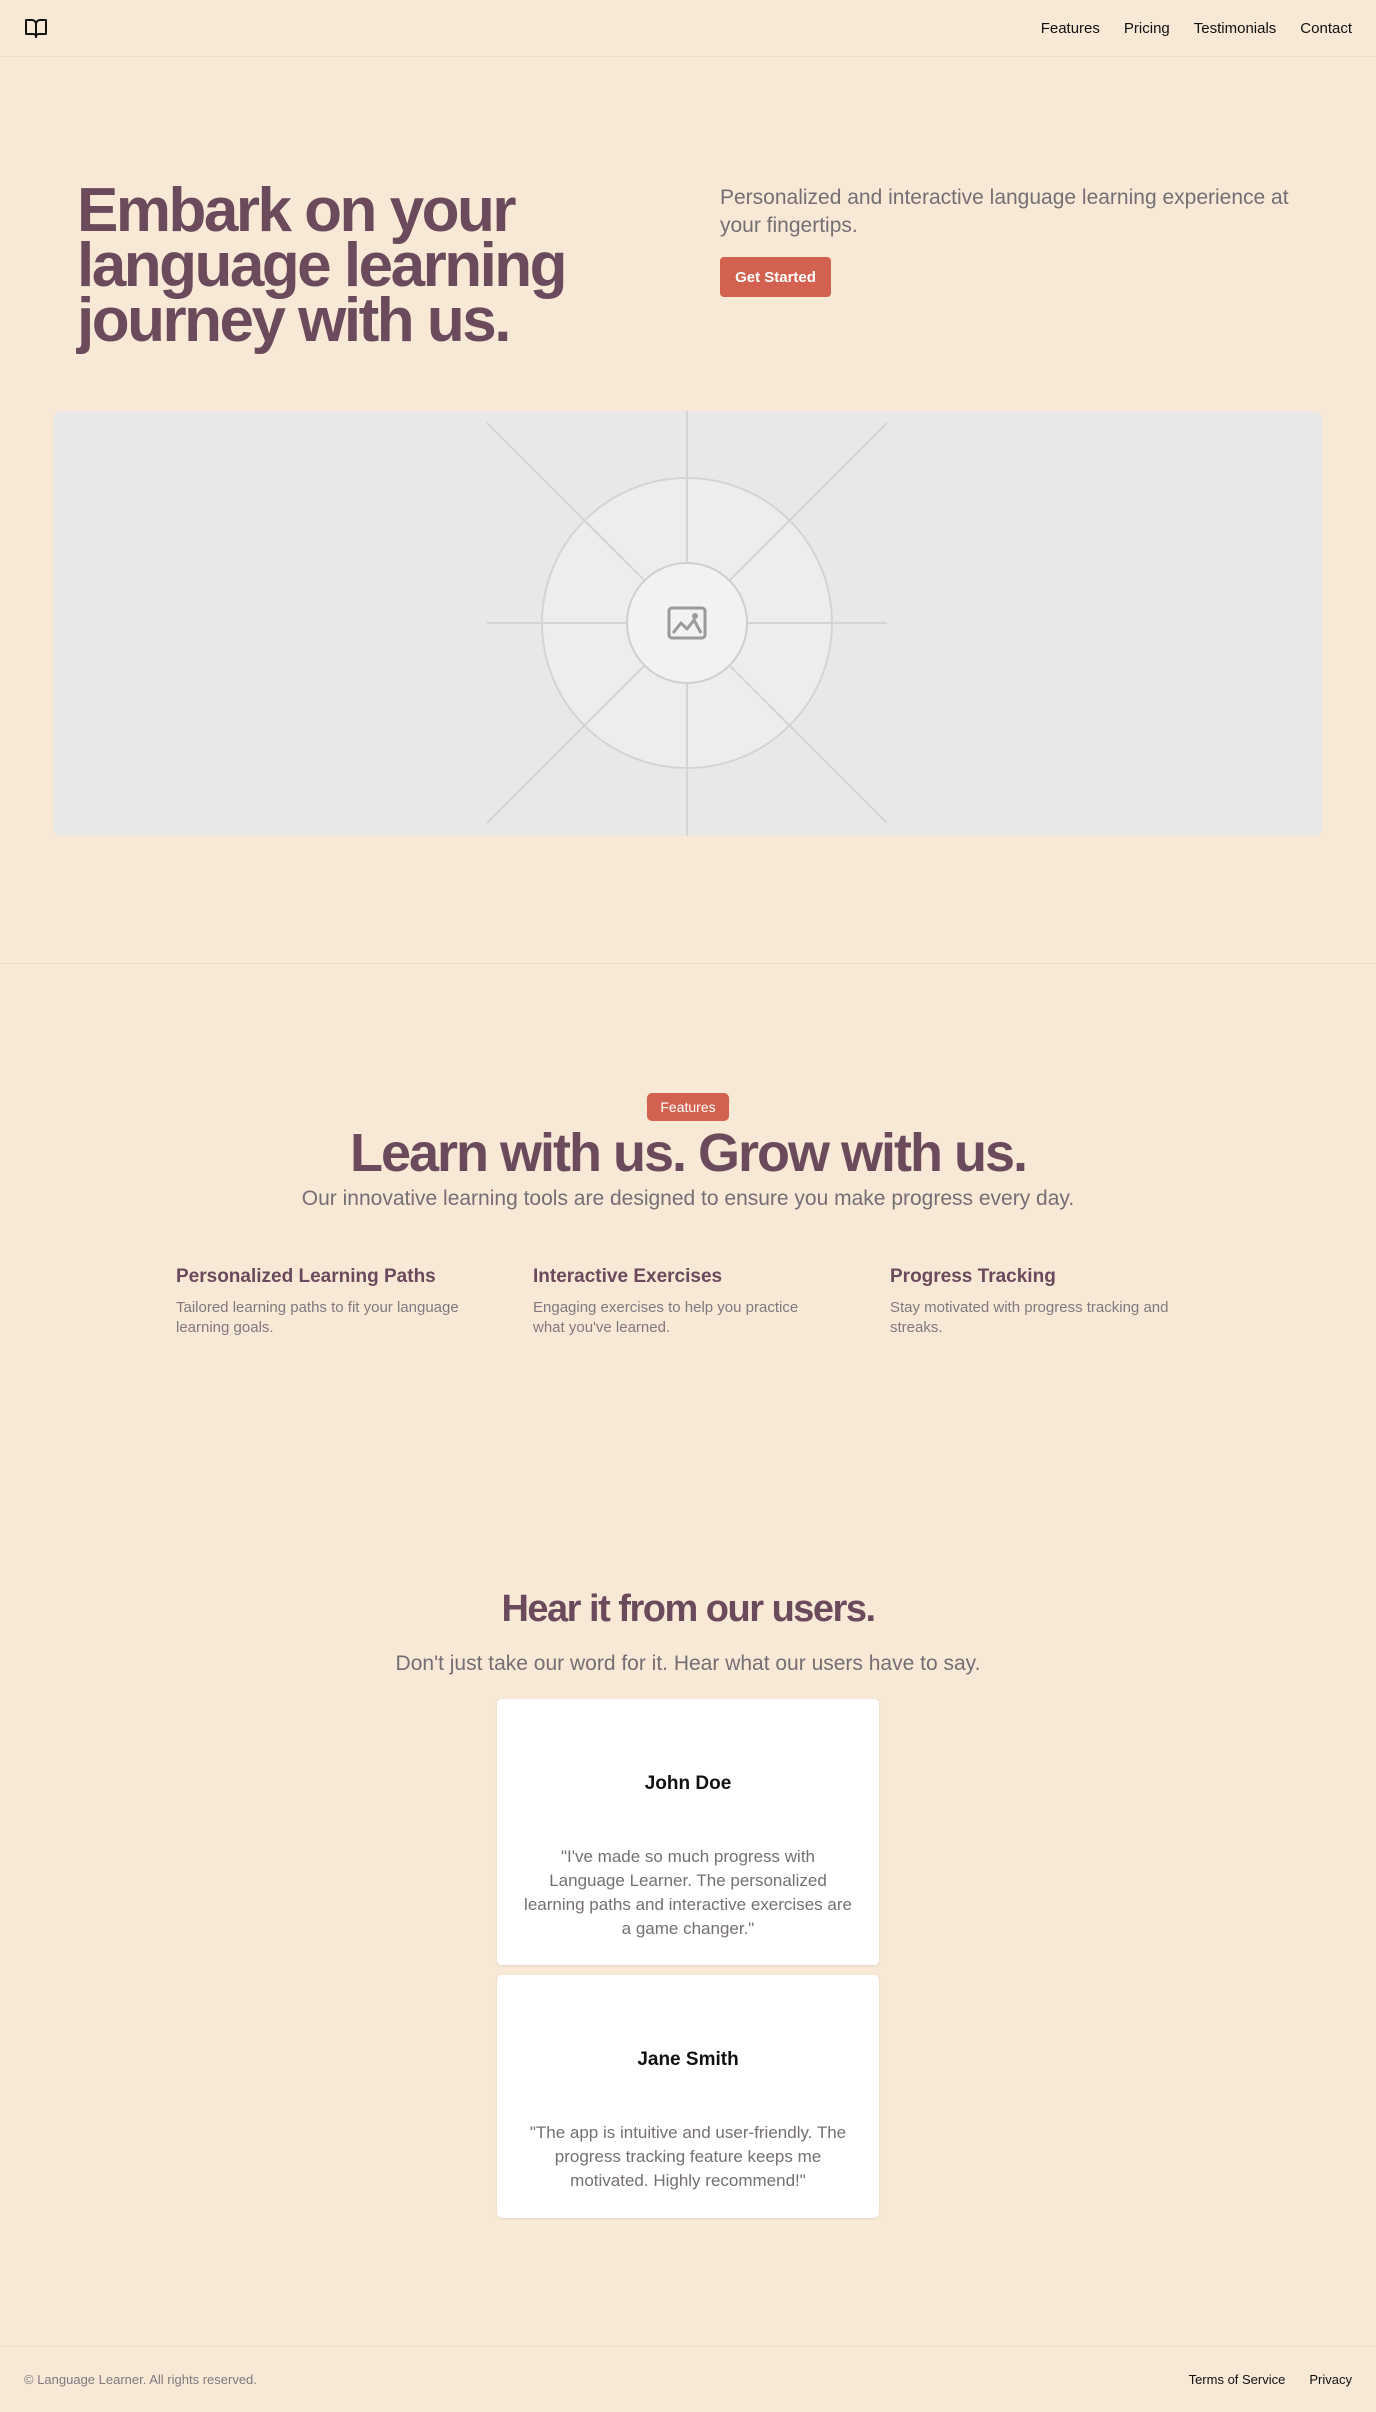  Describe the element at coordinates (973, 1276) in the screenshot. I see `feature-title: Progress Tracking` at that location.